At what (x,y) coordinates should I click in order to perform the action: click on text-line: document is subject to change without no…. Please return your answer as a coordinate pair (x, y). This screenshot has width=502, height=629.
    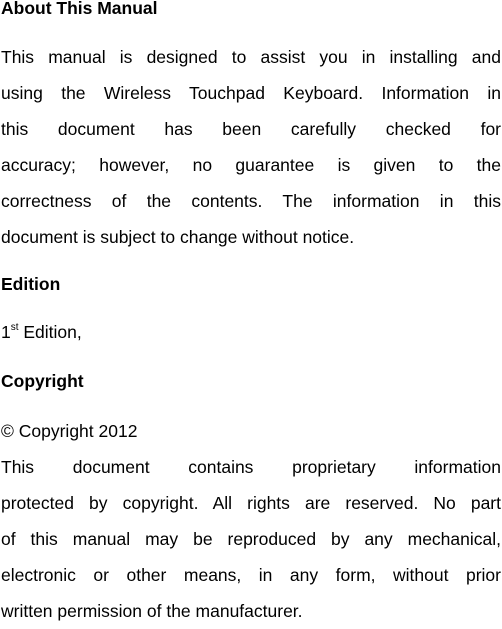
    Looking at the image, I should click on (178, 237).